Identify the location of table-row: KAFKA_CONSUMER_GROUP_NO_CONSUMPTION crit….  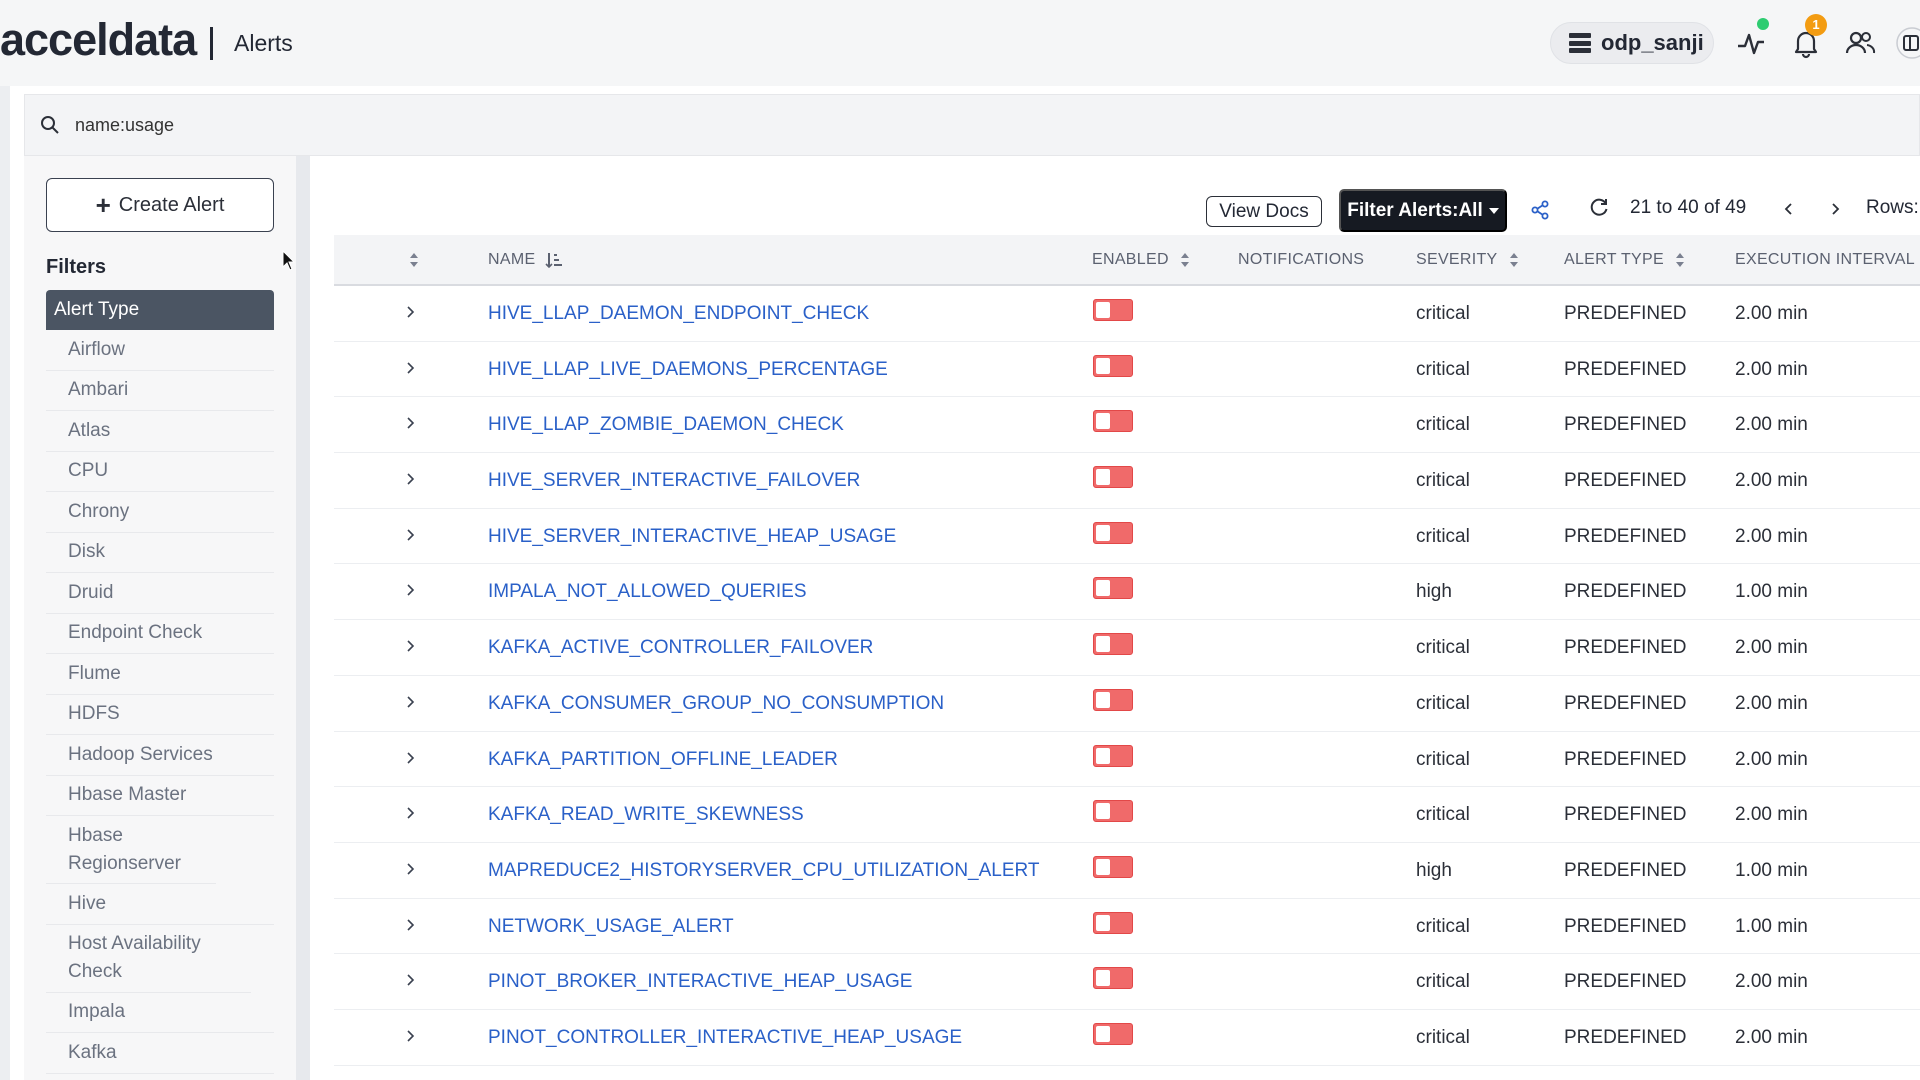
(1127, 704).